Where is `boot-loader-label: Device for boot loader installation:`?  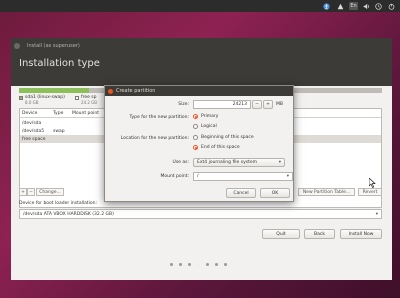
boot-loader-label: Device for boot loader installation: is located at coordinates (58, 203).